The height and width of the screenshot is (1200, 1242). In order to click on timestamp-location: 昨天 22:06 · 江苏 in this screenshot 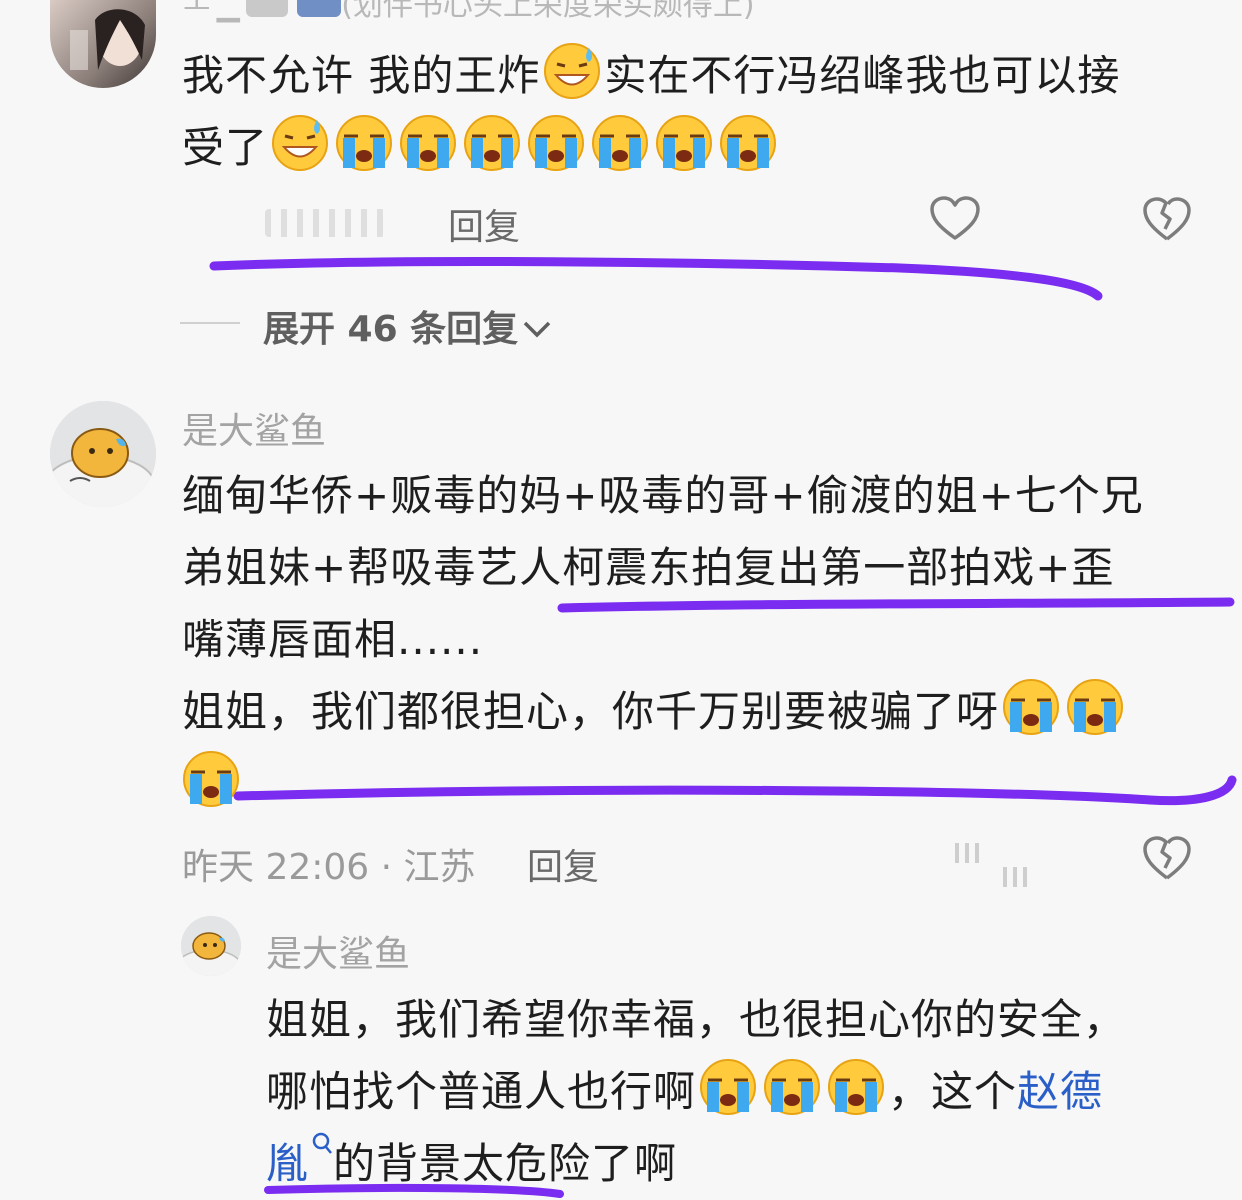, I will do `click(329, 867)`.